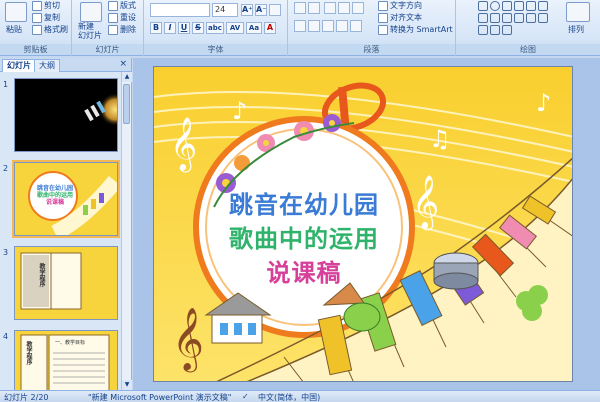 The width and height of the screenshot is (600, 402). What do you see at coordinates (358, 8) in the screenshot?
I see `line-spacing-icon` at bounding box center [358, 8].